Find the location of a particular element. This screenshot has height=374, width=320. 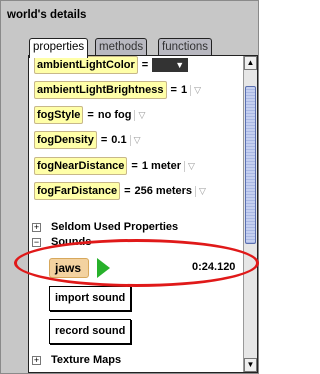

property-value: 256 meters is located at coordinates (164, 191).